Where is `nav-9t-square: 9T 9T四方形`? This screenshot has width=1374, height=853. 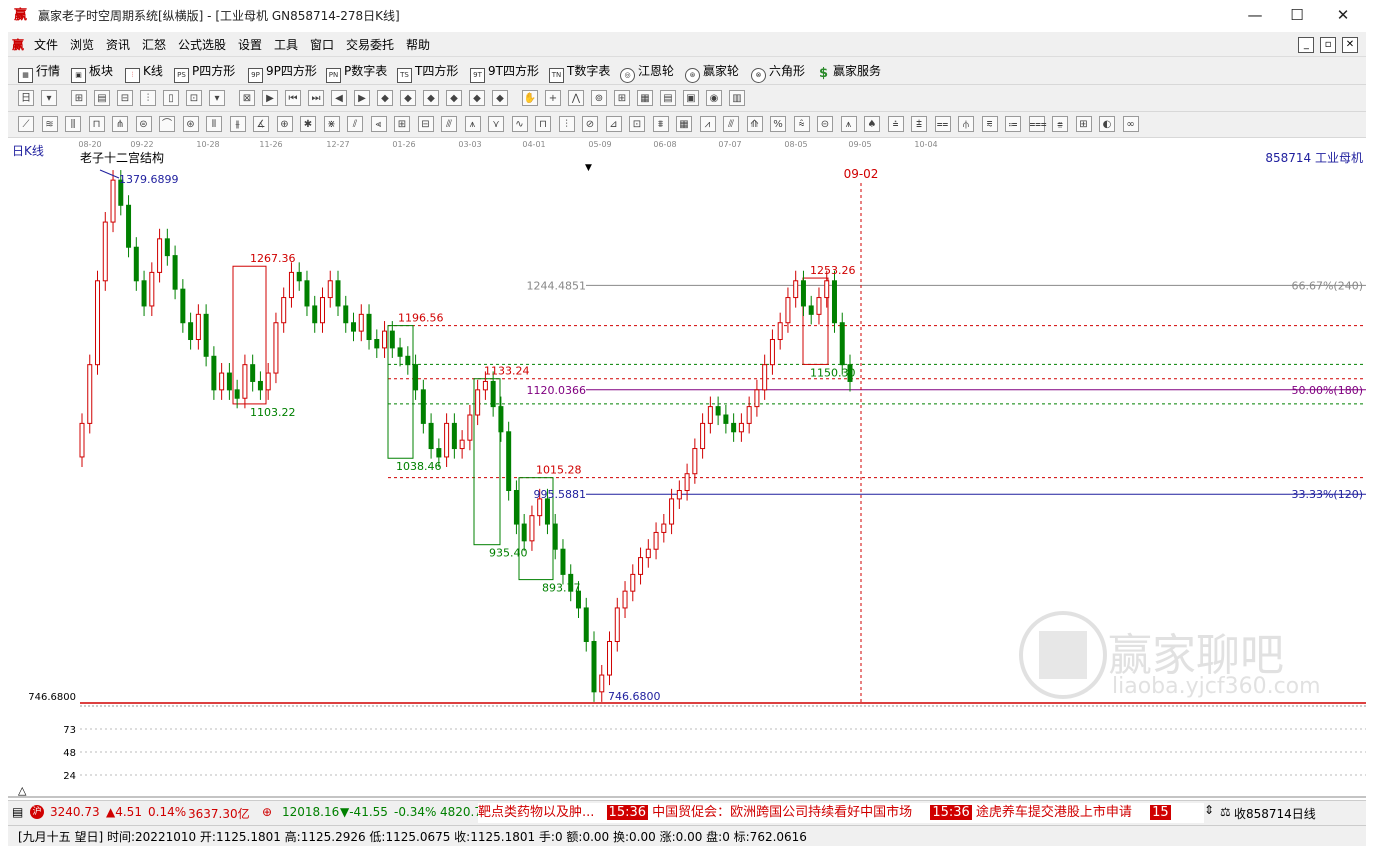 nav-9t-square: 9T 9T四方形 is located at coordinates (504, 72).